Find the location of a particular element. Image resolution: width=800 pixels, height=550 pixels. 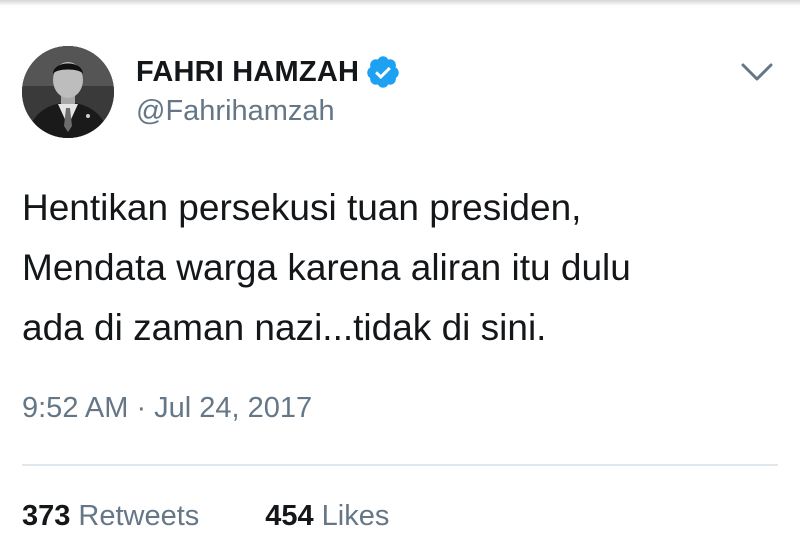

likes-stat: 454 Likes is located at coordinates (327, 516).